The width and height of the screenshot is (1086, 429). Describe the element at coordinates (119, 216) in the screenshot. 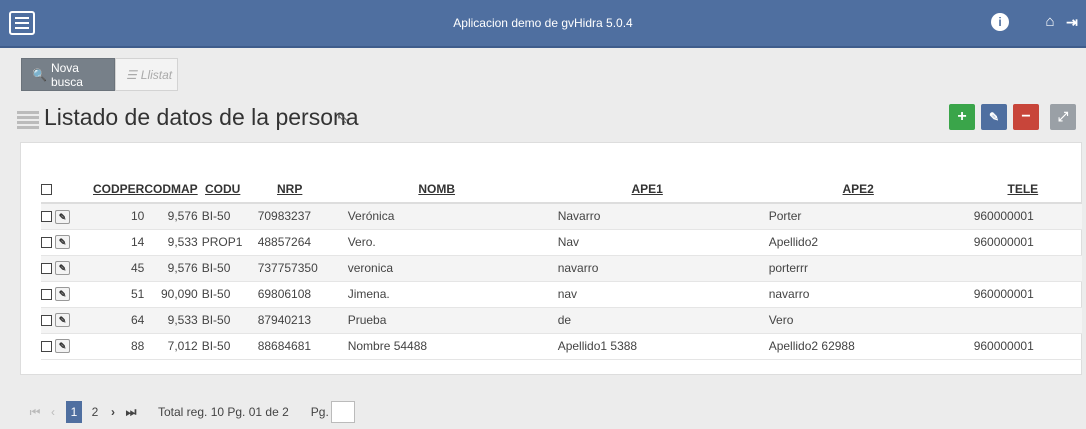

I see `cell-codper: 10` at that location.